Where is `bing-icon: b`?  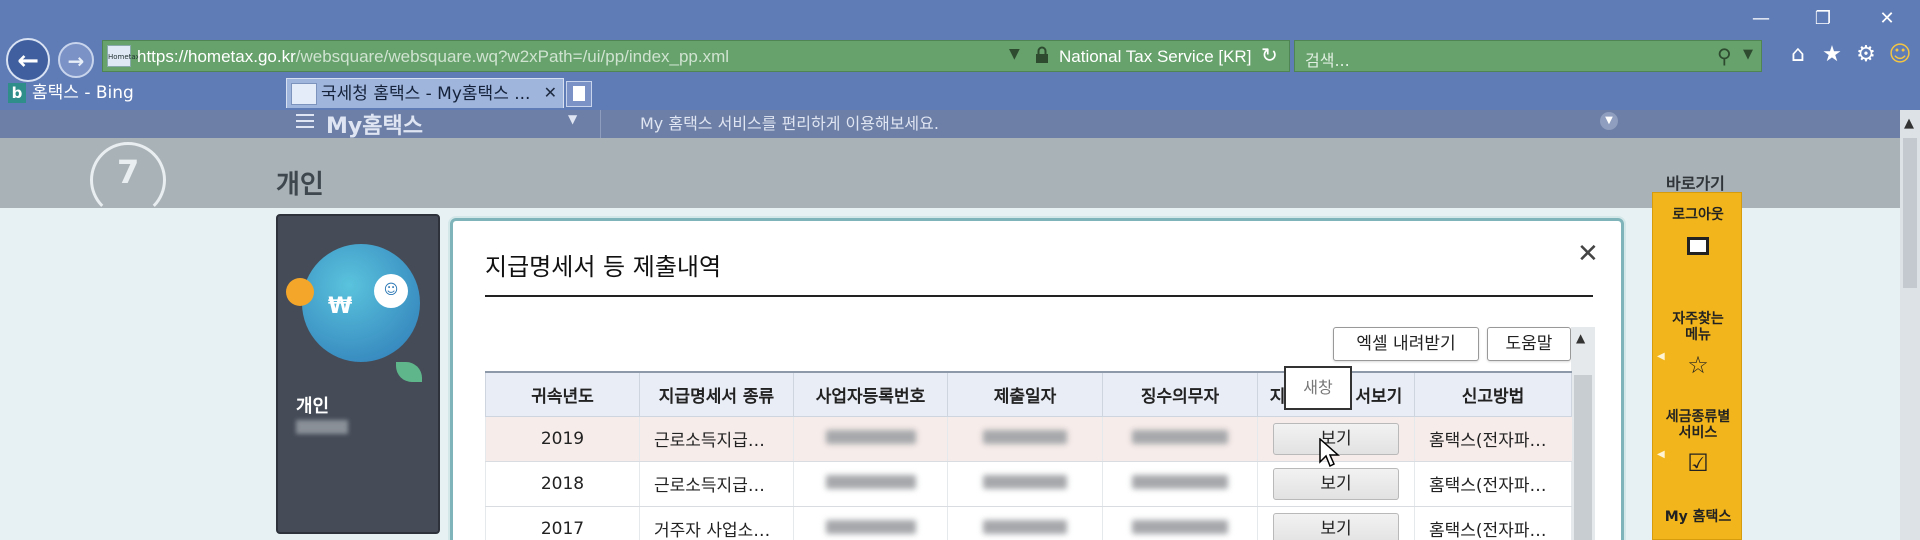 bing-icon: b is located at coordinates (17, 93).